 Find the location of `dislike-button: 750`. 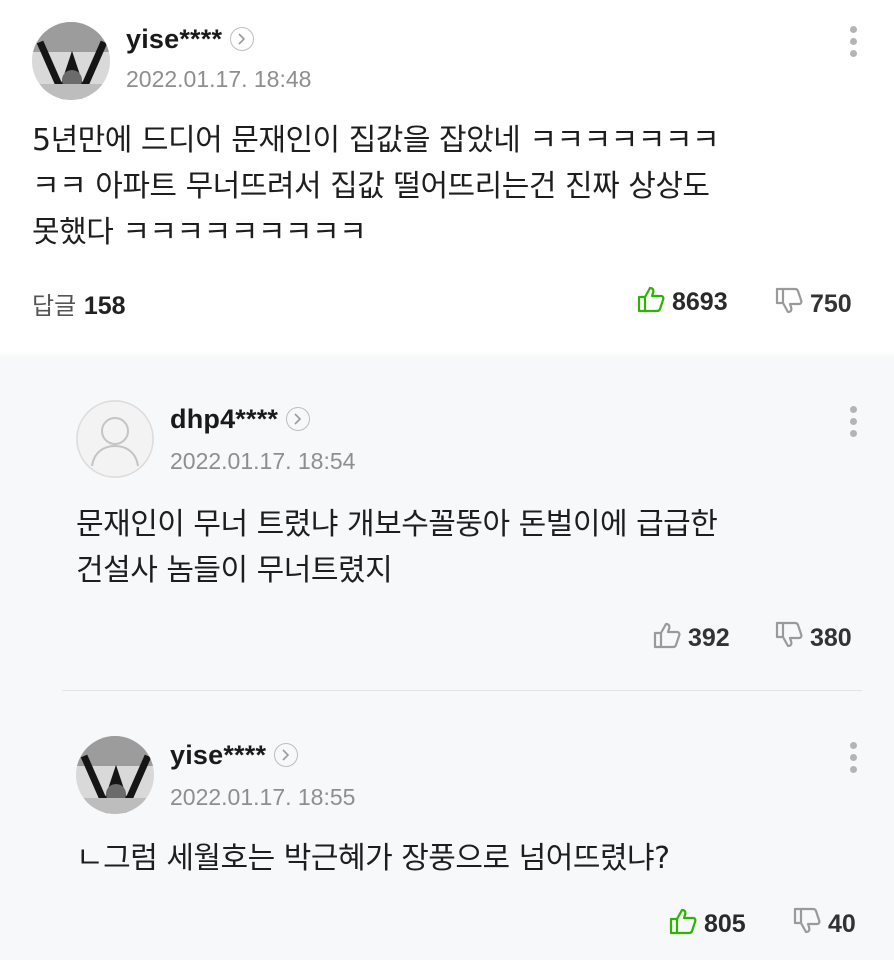

dislike-button: 750 is located at coordinates (813, 304).